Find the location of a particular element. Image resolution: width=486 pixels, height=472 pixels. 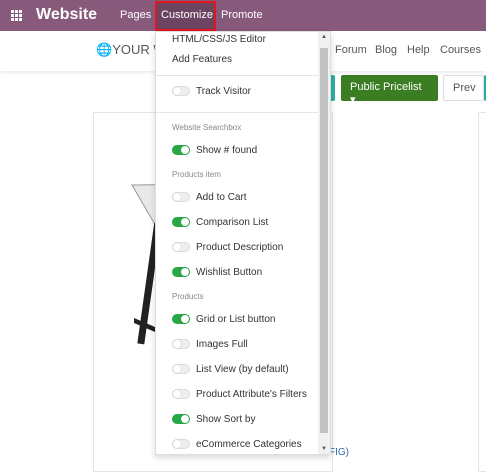

option-item: Show Sort by is located at coordinates (213, 419).